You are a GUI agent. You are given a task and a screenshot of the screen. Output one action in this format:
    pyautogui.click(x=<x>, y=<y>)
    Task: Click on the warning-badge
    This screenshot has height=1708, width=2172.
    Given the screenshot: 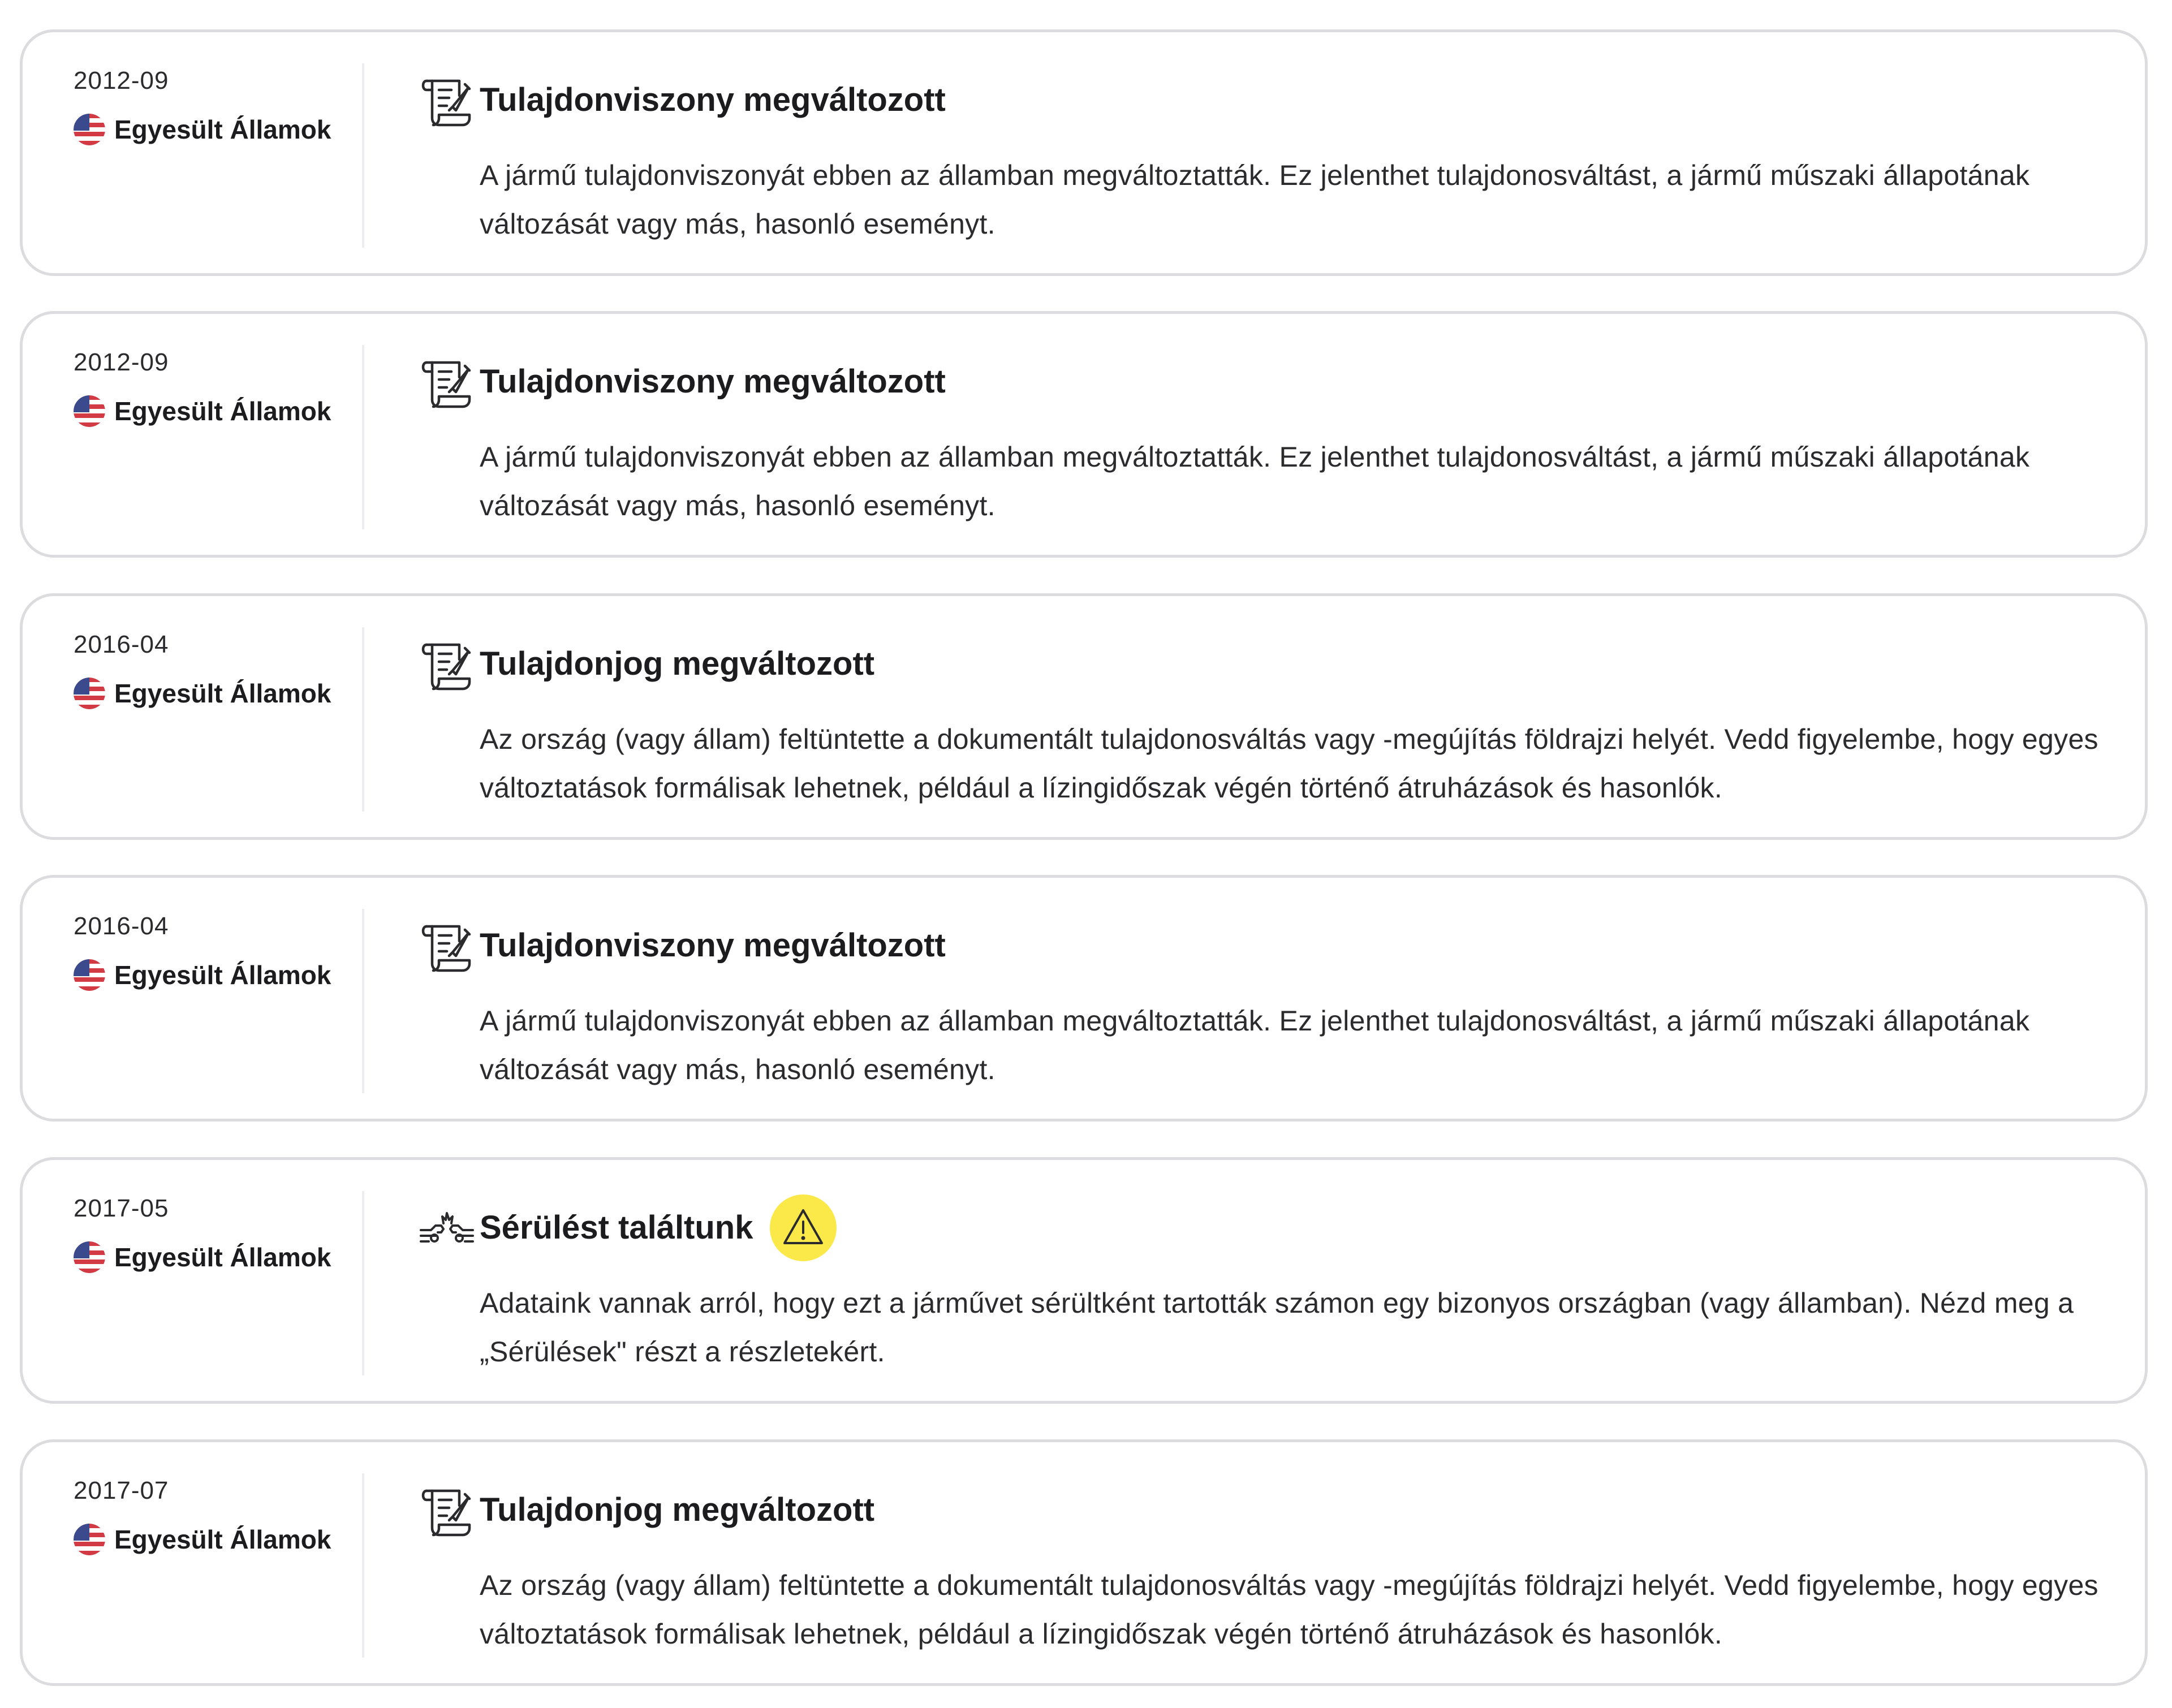 What is the action you would take?
    pyautogui.click(x=803, y=1227)
    